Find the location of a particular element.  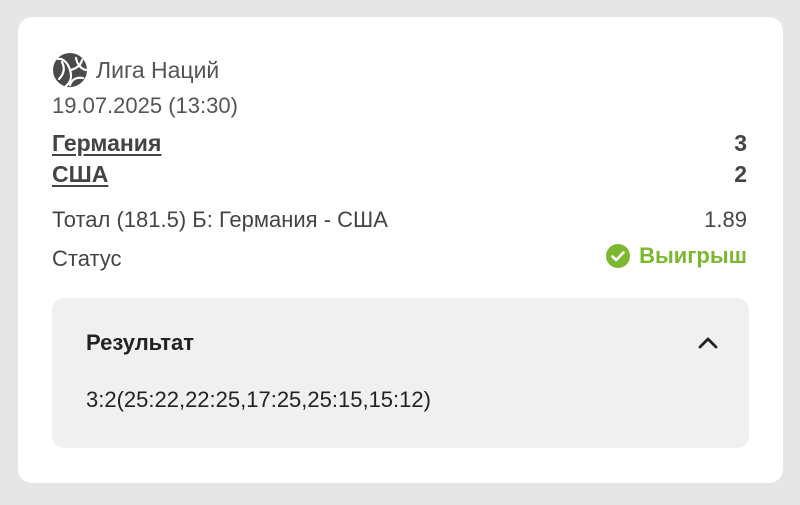

home-team-score: 3 is located at coordinates (740, 143).